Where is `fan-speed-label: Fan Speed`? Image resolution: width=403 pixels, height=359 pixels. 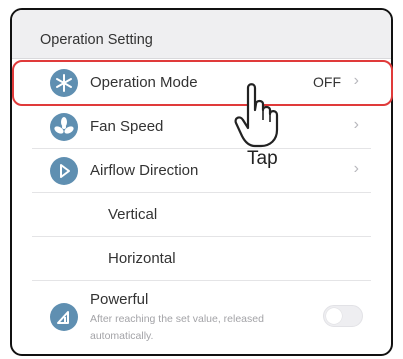 fan-speed-label: Fan Speed is located at coordinates (127, 126).